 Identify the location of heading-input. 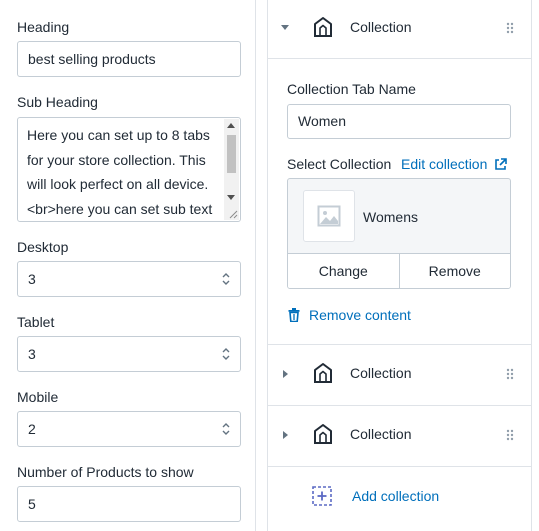
(129, 59).